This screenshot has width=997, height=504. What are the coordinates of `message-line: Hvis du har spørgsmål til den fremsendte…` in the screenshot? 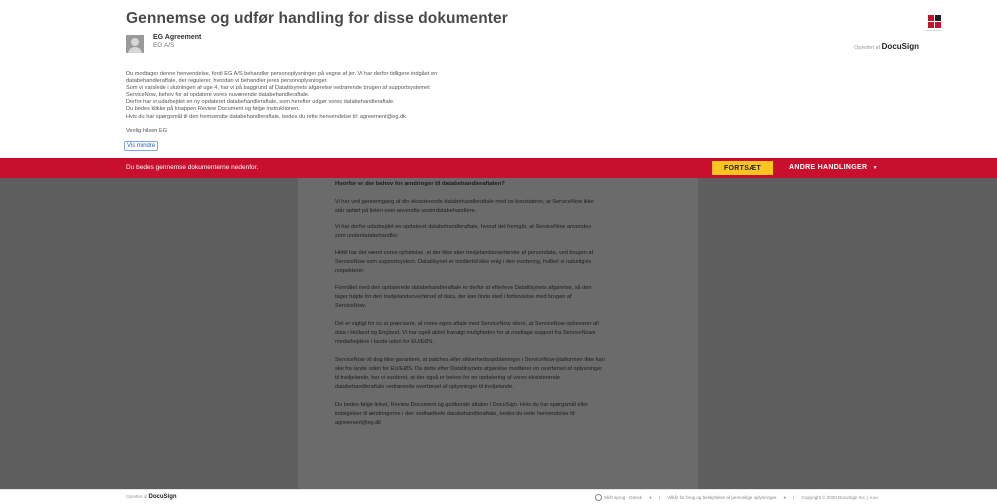 It's located at (266, 116).